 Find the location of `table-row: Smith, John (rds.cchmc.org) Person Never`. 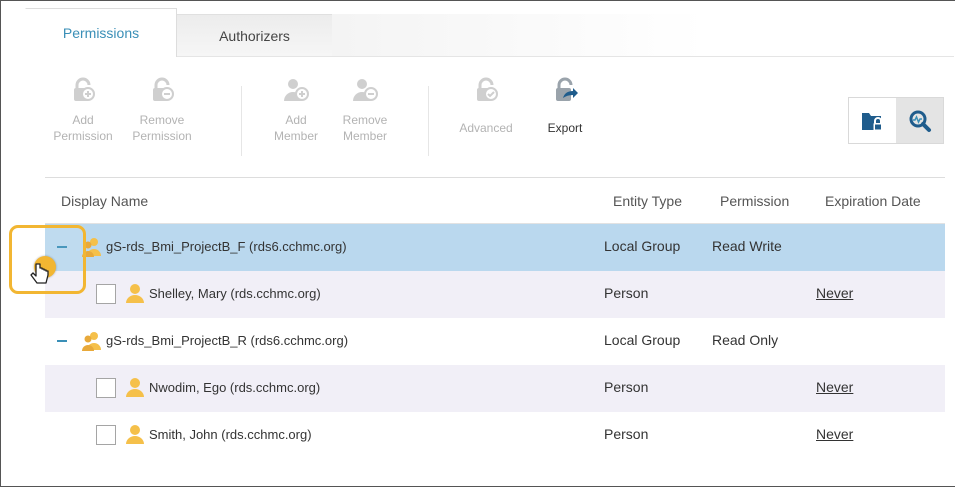

table-row: Smith, John (rds.cchmc.org) Person Never is located at coordinates (495, 435).